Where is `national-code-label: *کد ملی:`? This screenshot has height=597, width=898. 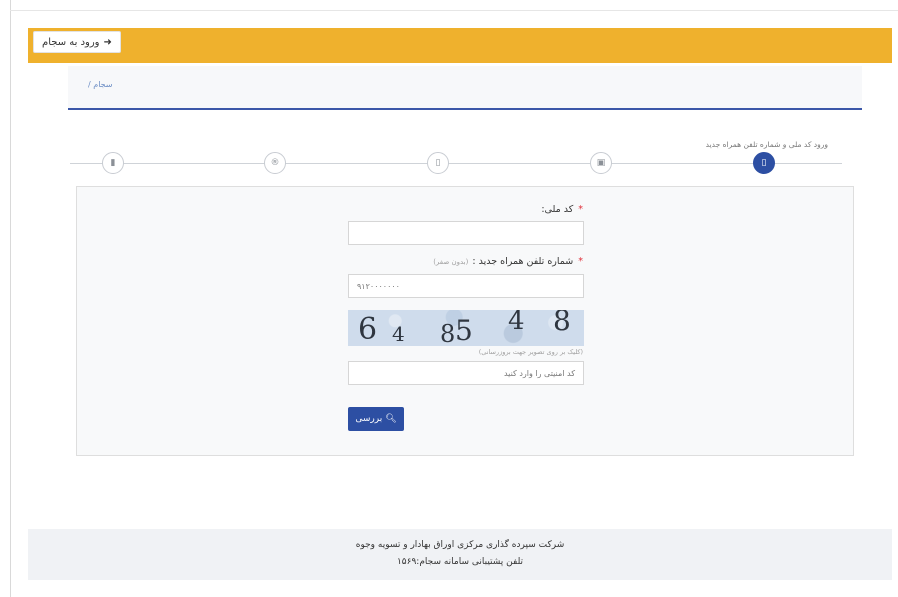
national-code-label: *کد ملی: is located at coordinates (562, 209).